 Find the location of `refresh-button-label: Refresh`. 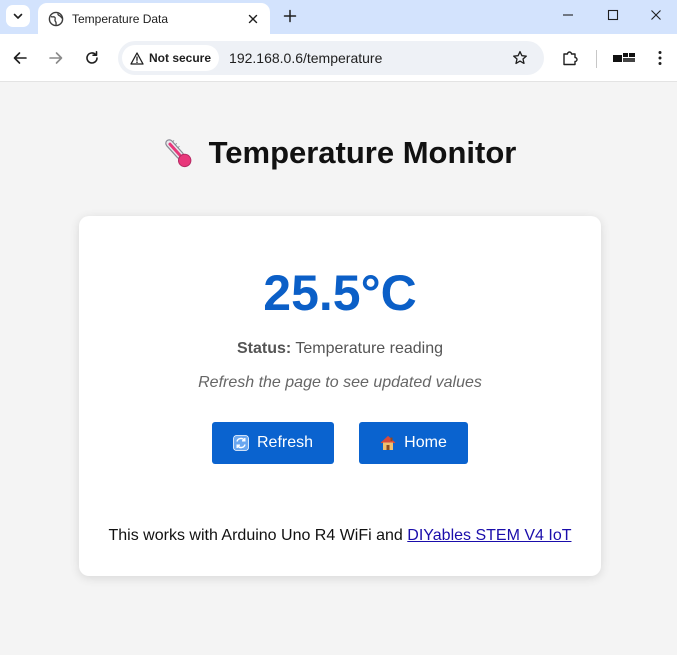

refresh-button-label: Refresh is located at coordinates (285, 442).